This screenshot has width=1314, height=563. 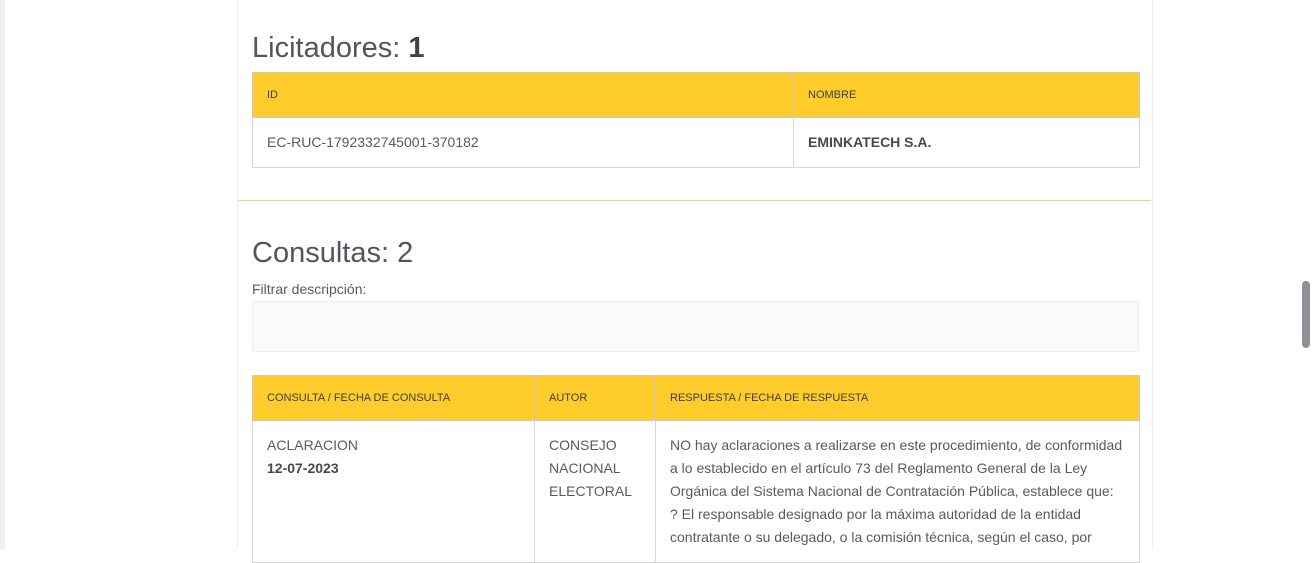 What do you see at coordinates (338, 48) in the screenshot?
I see `licitadores-title: Licitadores: 1` at bounding box center [338, 48].